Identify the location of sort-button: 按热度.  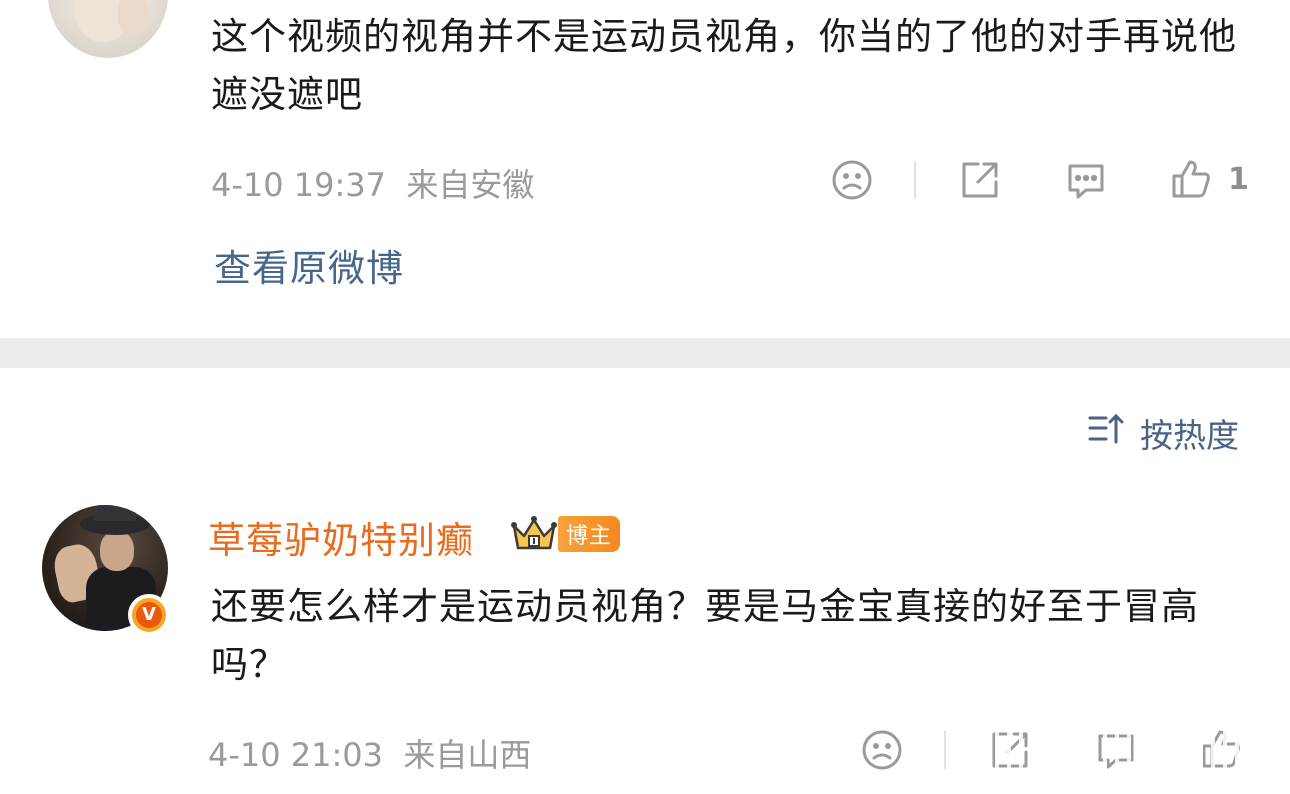
(1163, 433).